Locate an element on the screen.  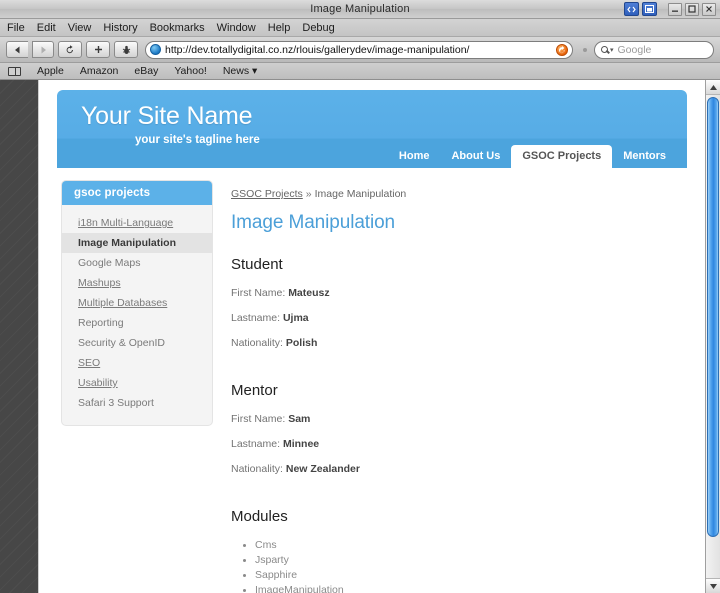
caret-up-icon is located at coordinates (713, 87).